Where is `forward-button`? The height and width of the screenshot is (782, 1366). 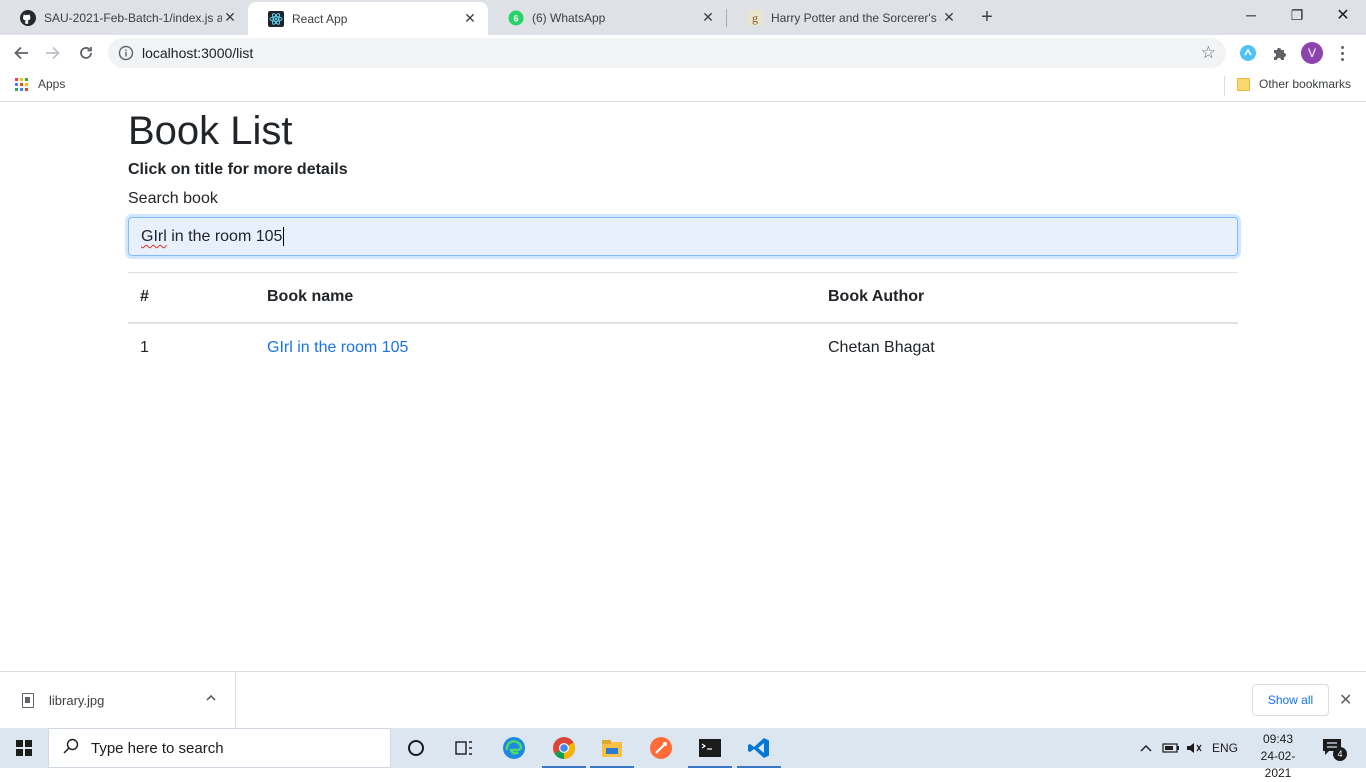
forward-button is located at coordinates (53, 53).